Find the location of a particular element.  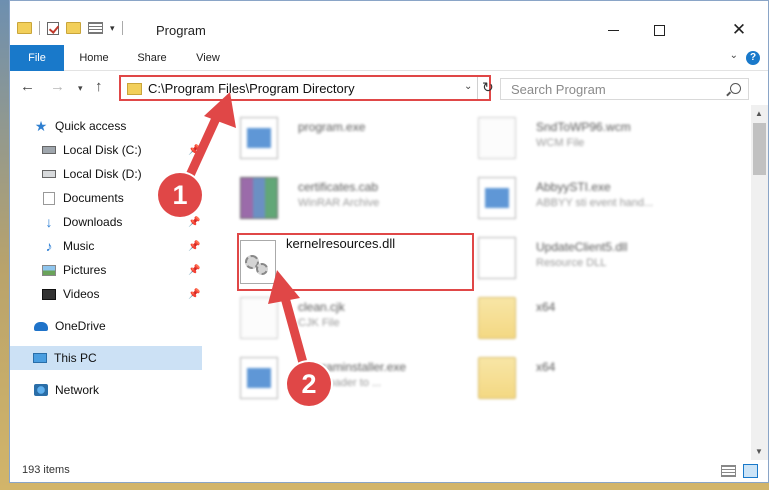

customize-toolbar-chevron-icon: ▾ is located at coordinates (112, 28).